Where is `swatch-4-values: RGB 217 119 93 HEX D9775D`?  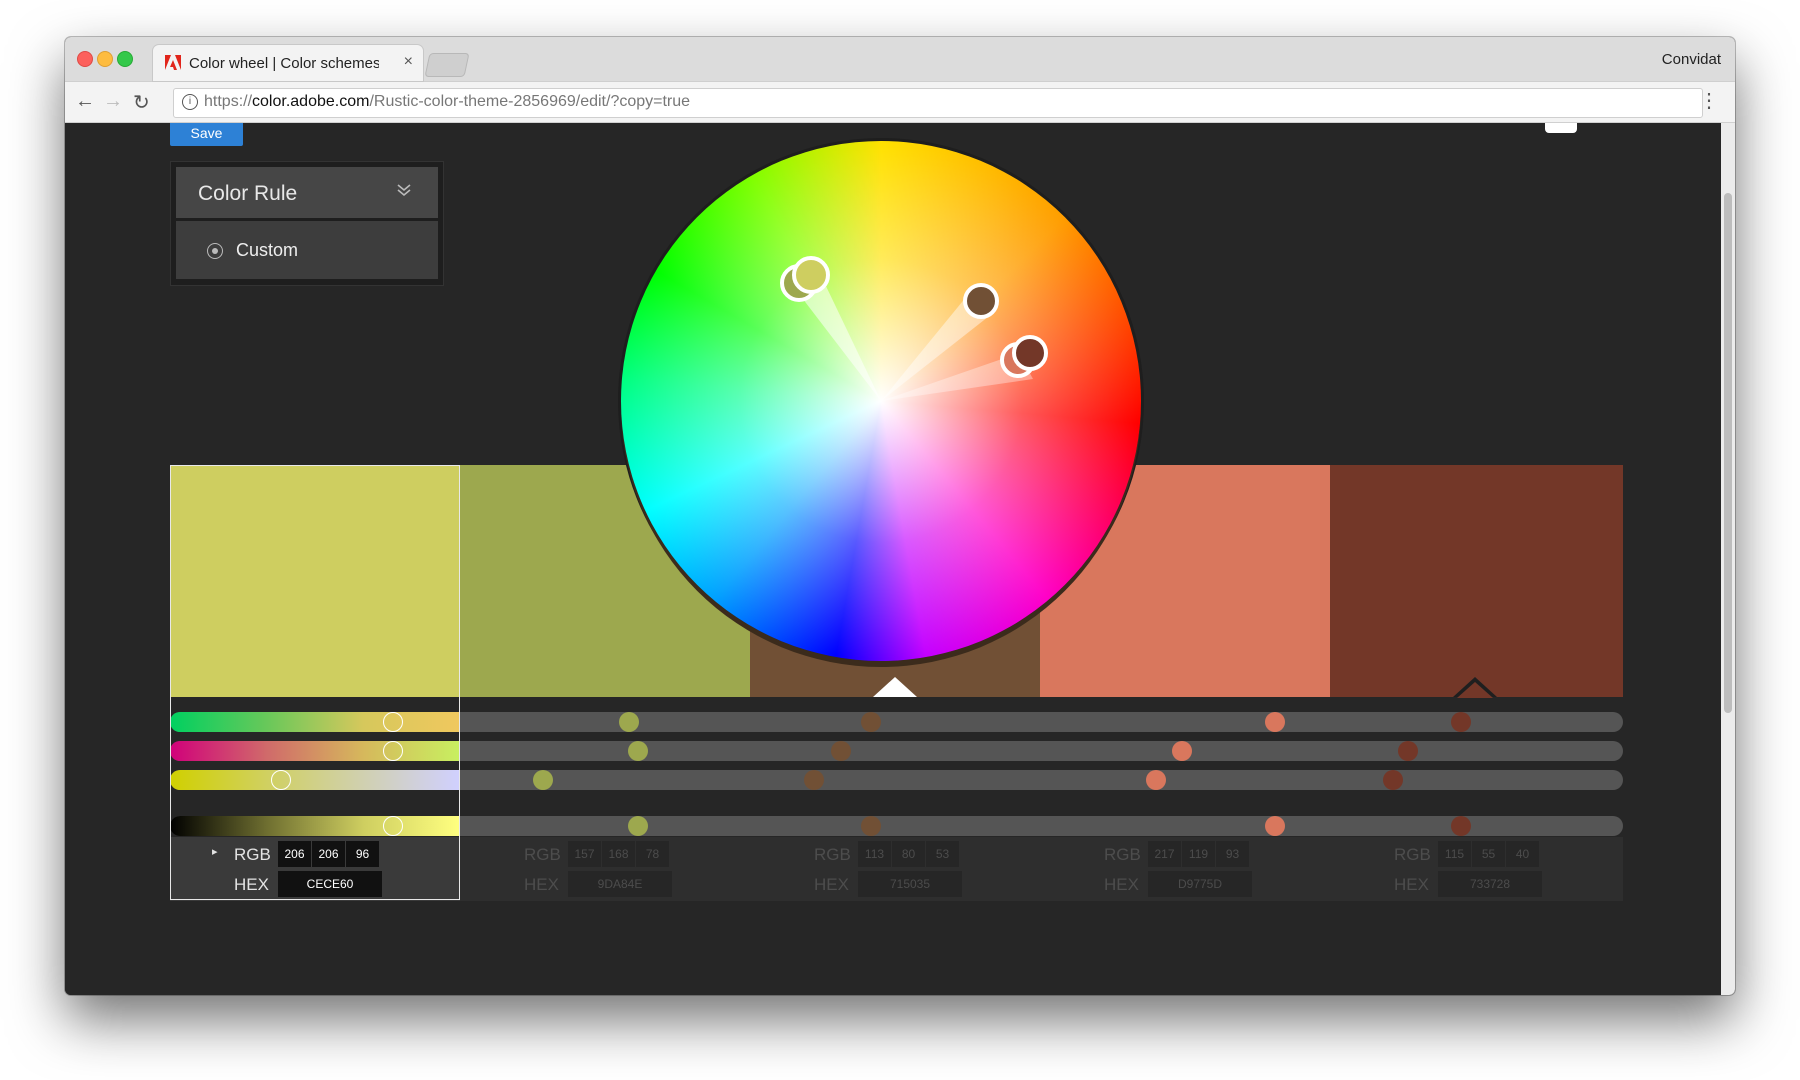
swatch-4-values: RGB 217 119 93 HEX D9775D is located at coordinates (1185, 869).